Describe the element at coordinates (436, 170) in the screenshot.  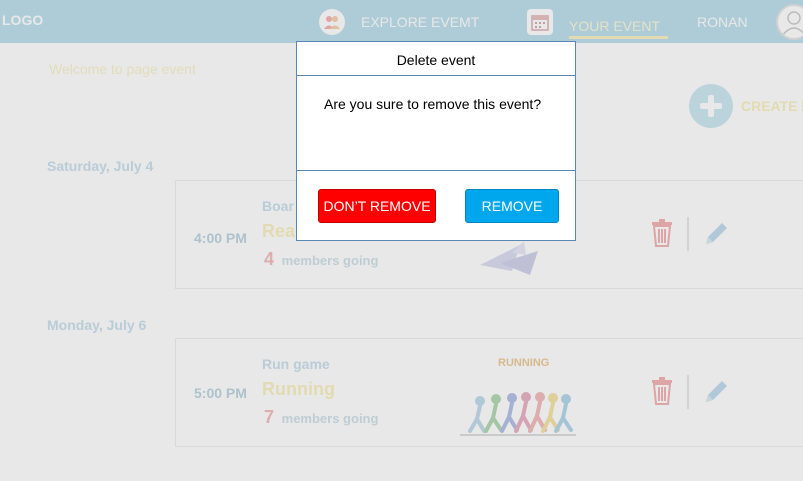
I see `dialog-divider` at that location.